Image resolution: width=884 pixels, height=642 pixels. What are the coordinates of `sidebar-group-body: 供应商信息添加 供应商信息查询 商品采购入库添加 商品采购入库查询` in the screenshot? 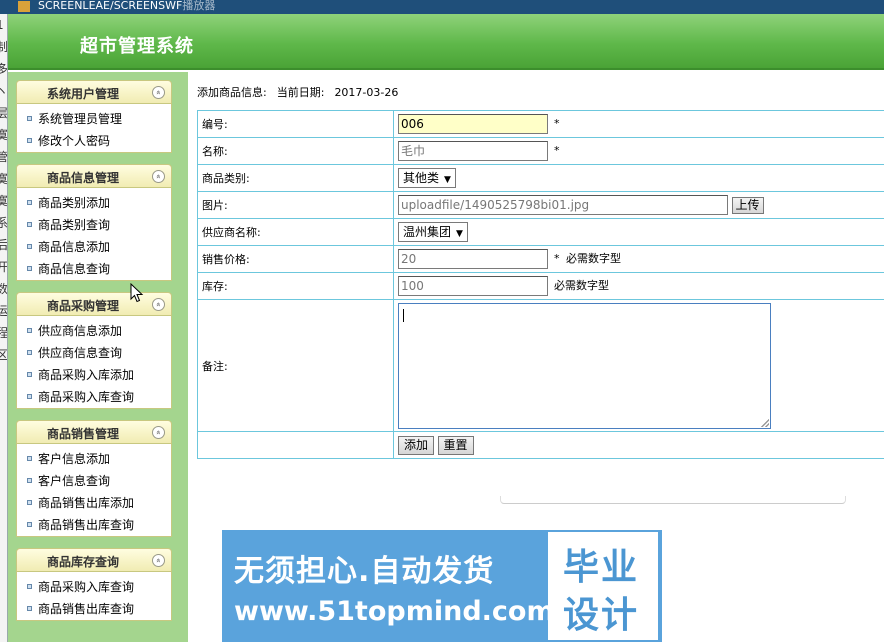 It's located at (94, 362).